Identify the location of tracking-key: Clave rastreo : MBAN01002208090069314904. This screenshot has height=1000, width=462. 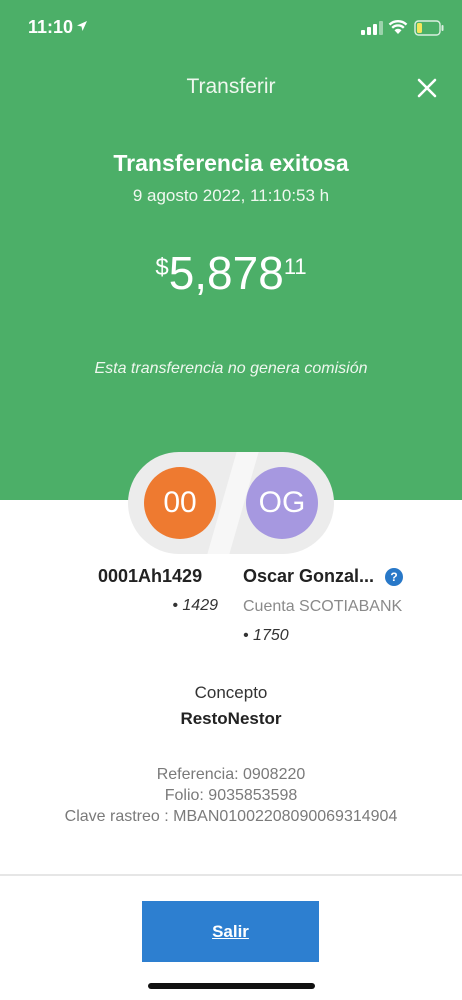
(231, 816).